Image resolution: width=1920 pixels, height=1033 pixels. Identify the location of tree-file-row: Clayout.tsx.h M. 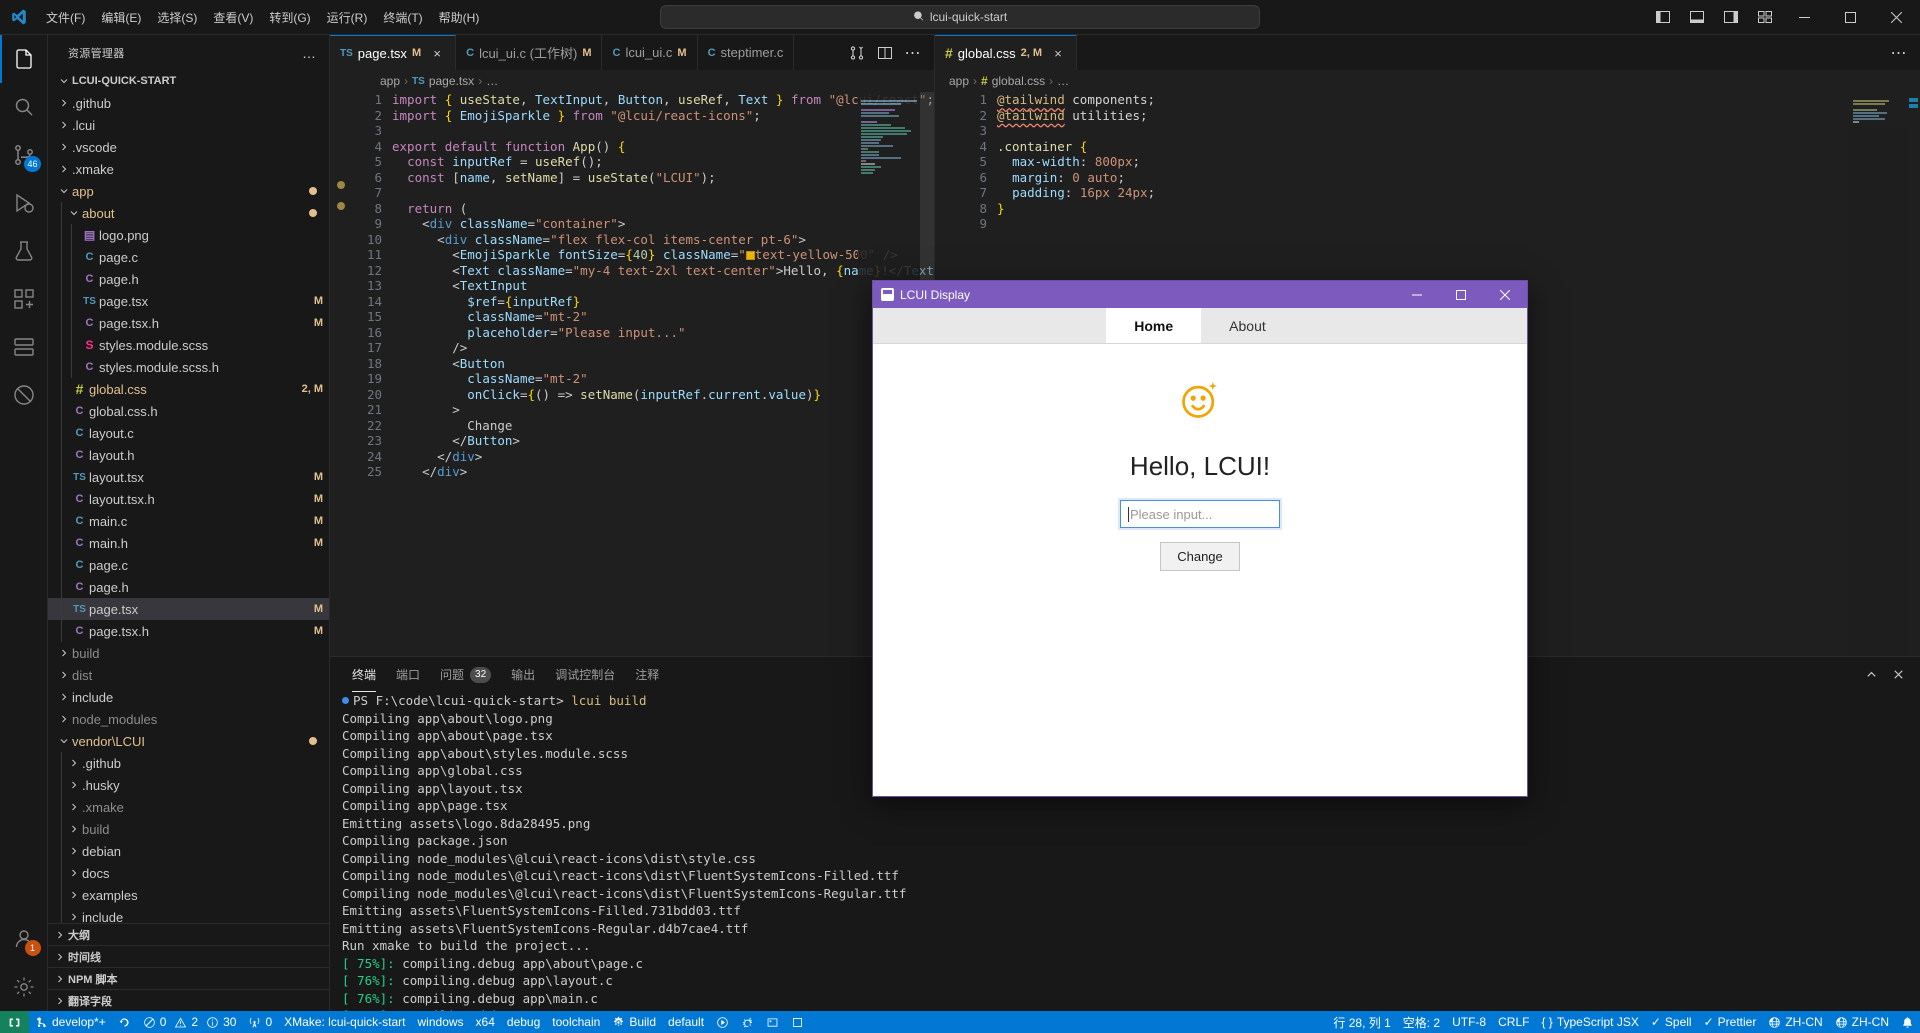
(188, 499).